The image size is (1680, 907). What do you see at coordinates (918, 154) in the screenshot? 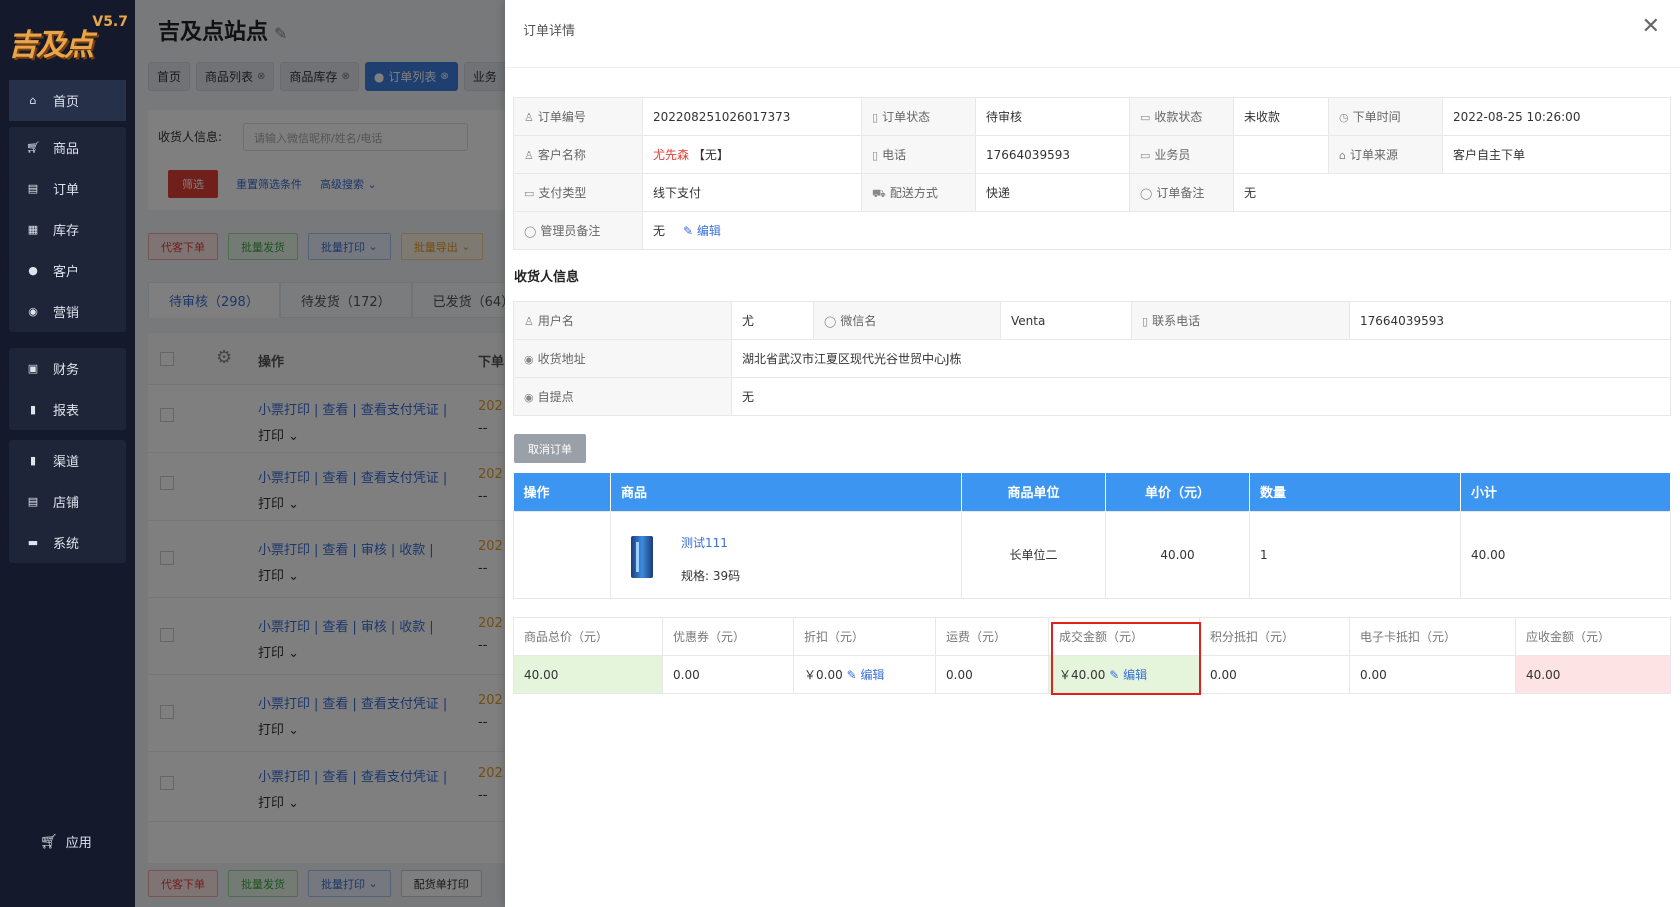
I see `phone-label: ▯ 电话` at bounding box center [918, 154].